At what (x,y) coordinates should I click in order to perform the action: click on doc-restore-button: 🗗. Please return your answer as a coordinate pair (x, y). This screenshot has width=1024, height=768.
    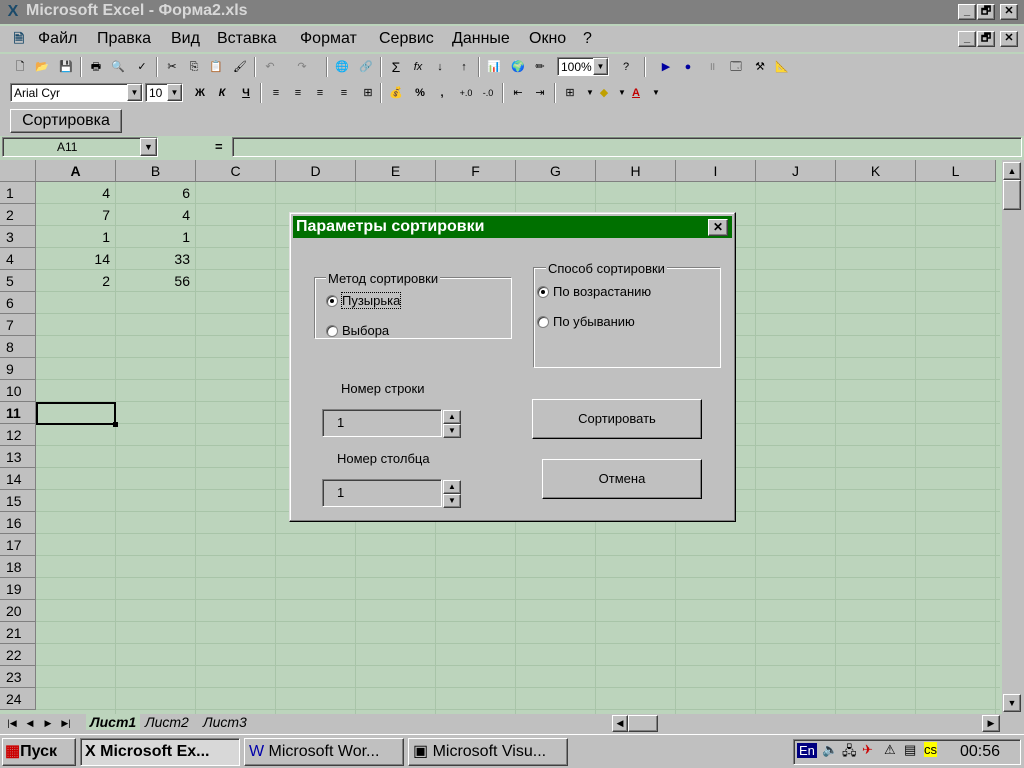
    Looking at the image, I should click on (986, 39).